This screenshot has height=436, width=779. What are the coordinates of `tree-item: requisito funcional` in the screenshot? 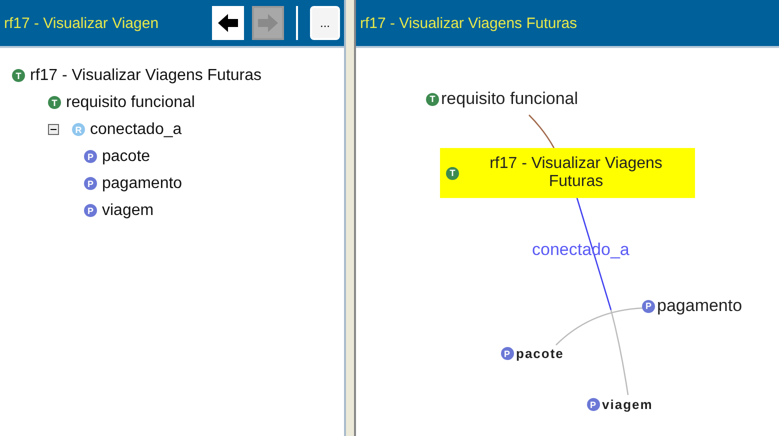 It's located at (130, 103).